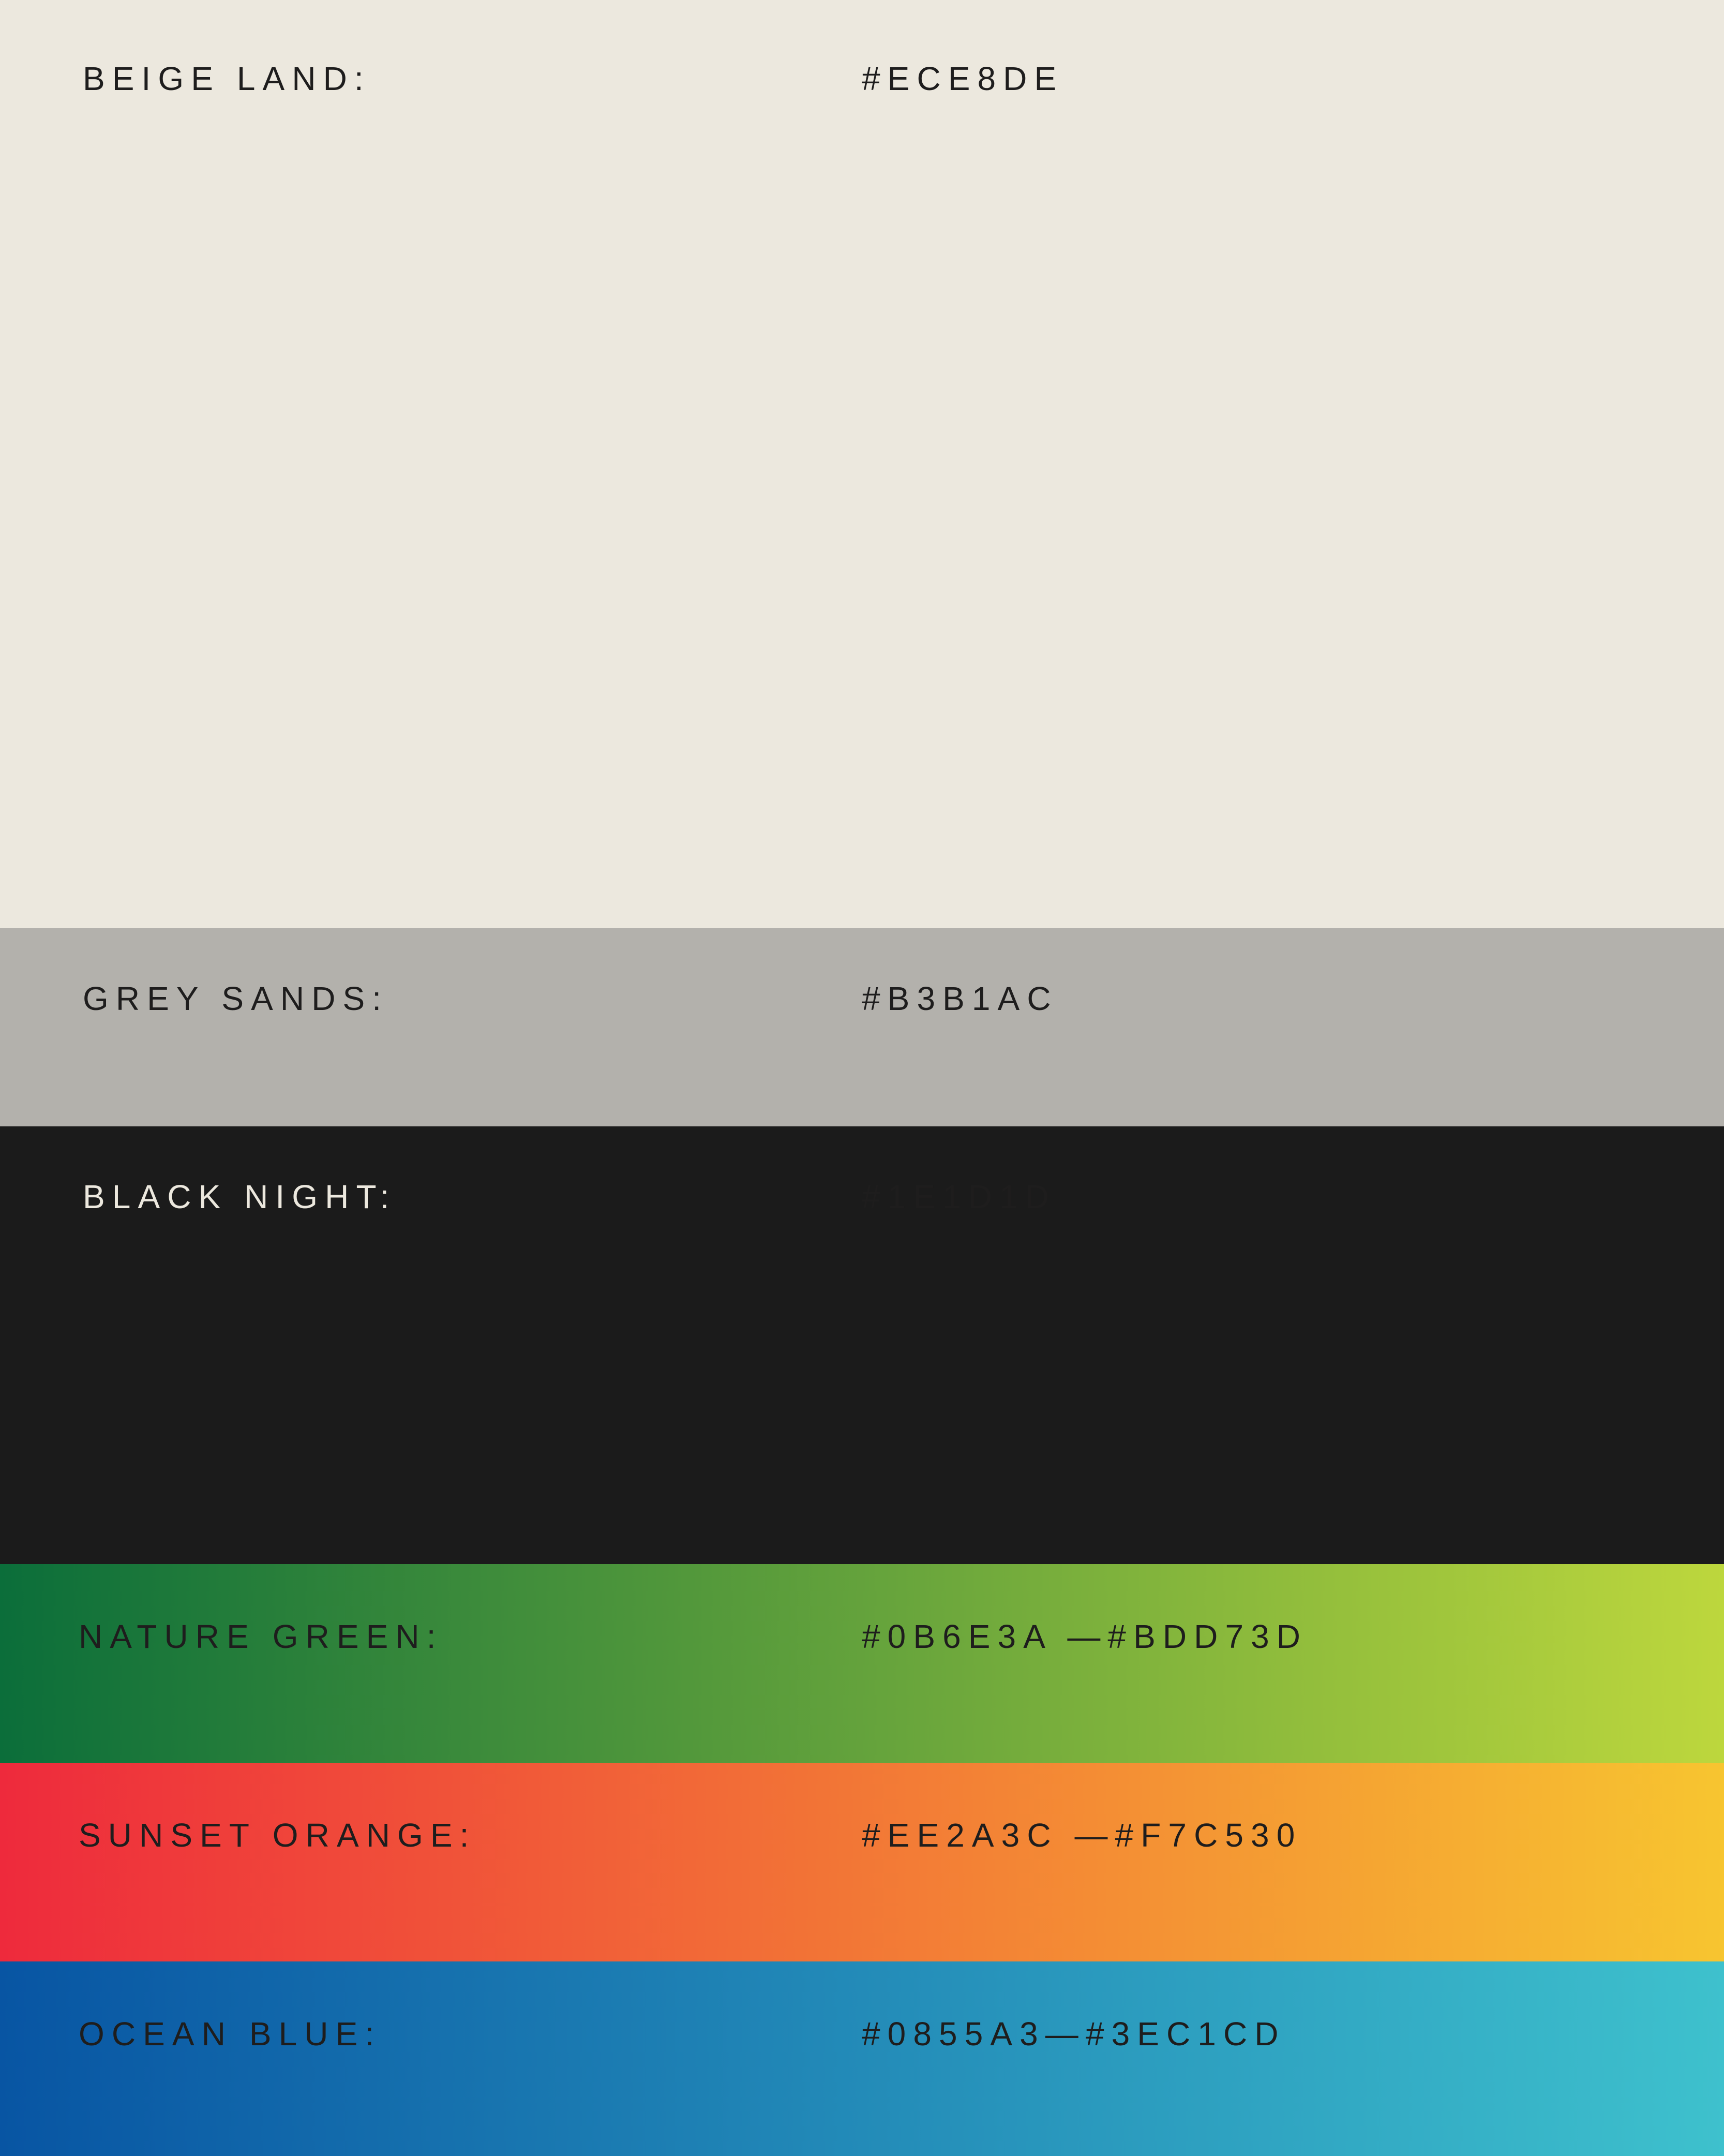 Image resolution: width=1724 pixels, height=2156 pixels. I want to click on swatch-name: OCEAN BLUE:, so click(231, 2034).